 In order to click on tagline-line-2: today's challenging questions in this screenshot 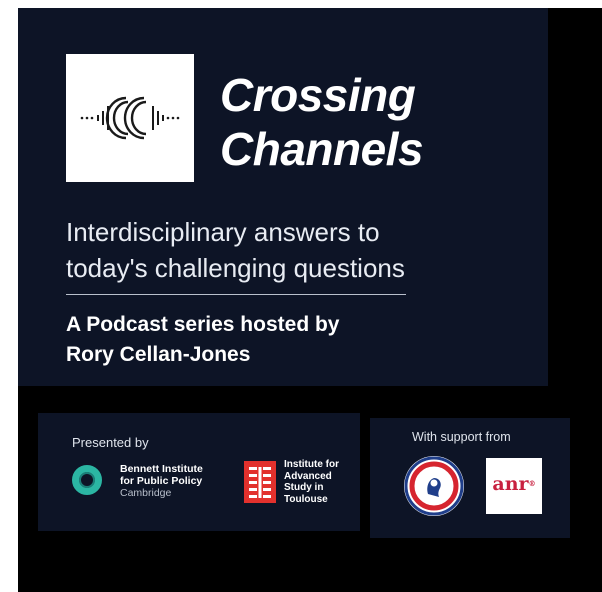, I will do `click(235, 268)`.